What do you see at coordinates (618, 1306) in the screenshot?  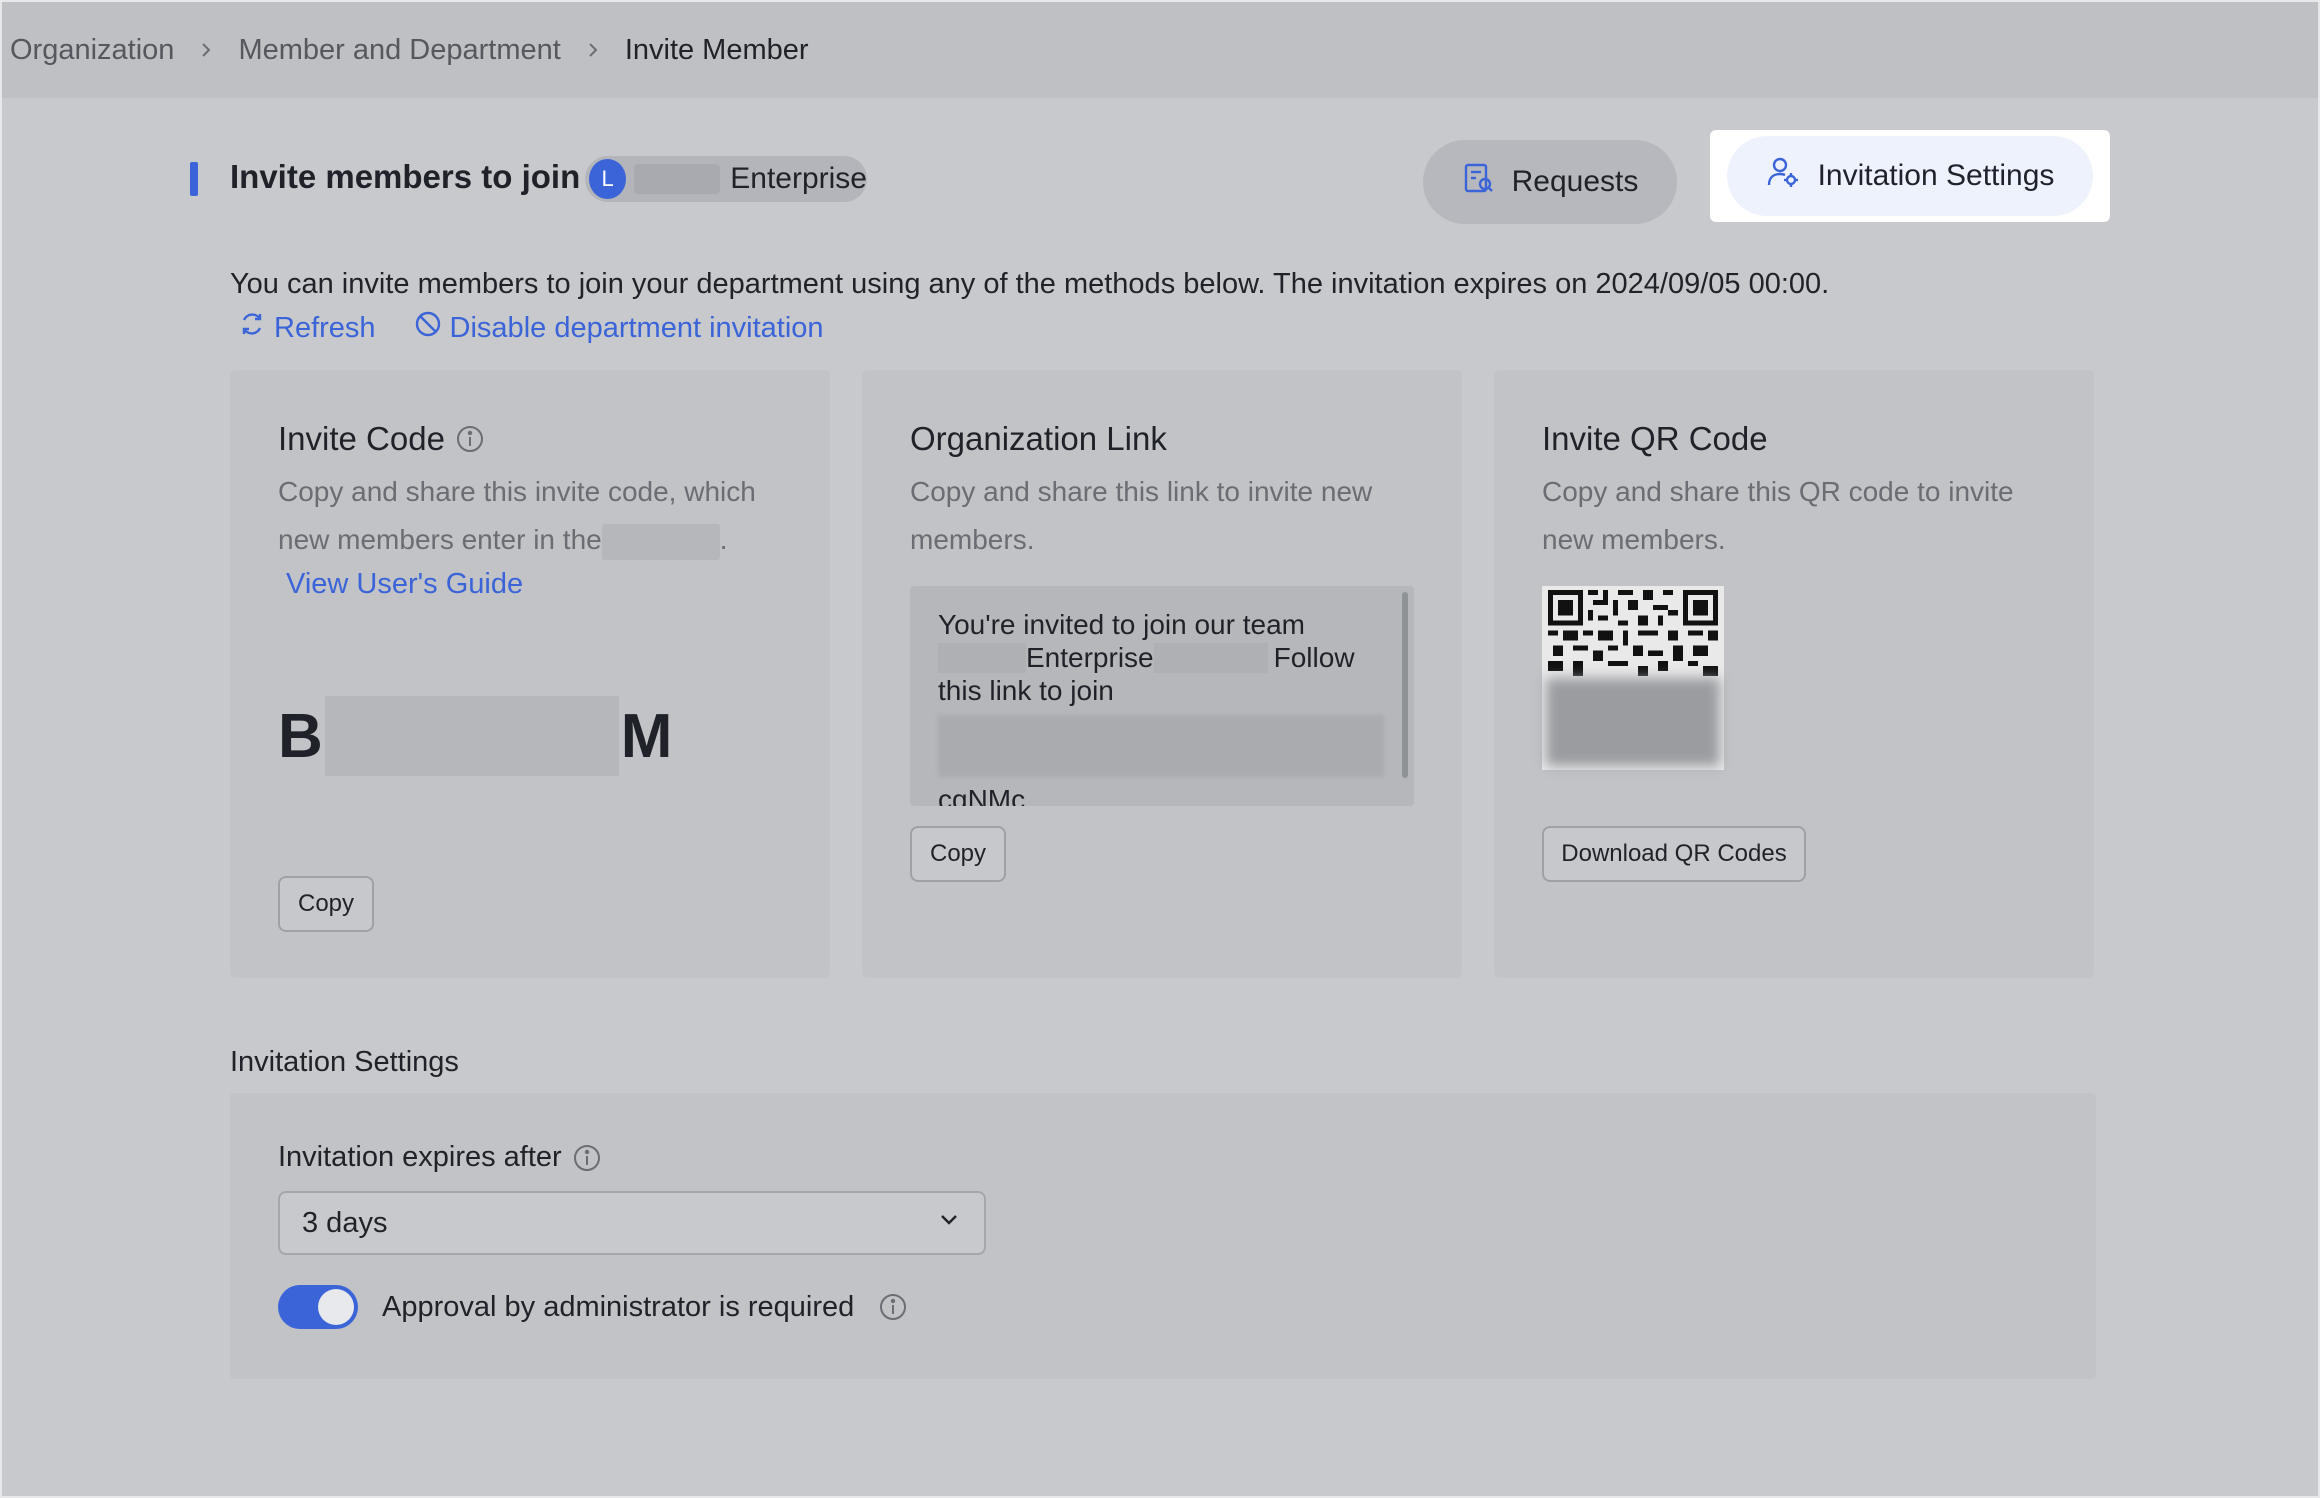 I see `approval-label: Approval by administrator is required` at bounding box center [618, 1306].